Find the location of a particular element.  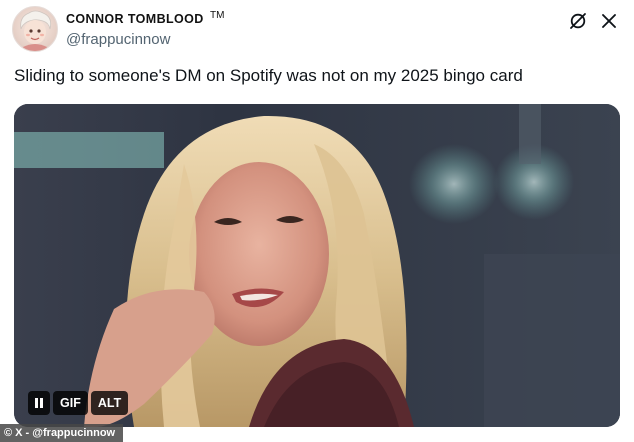

cartoon-avatar-icon is located at coordinates (36, 30).